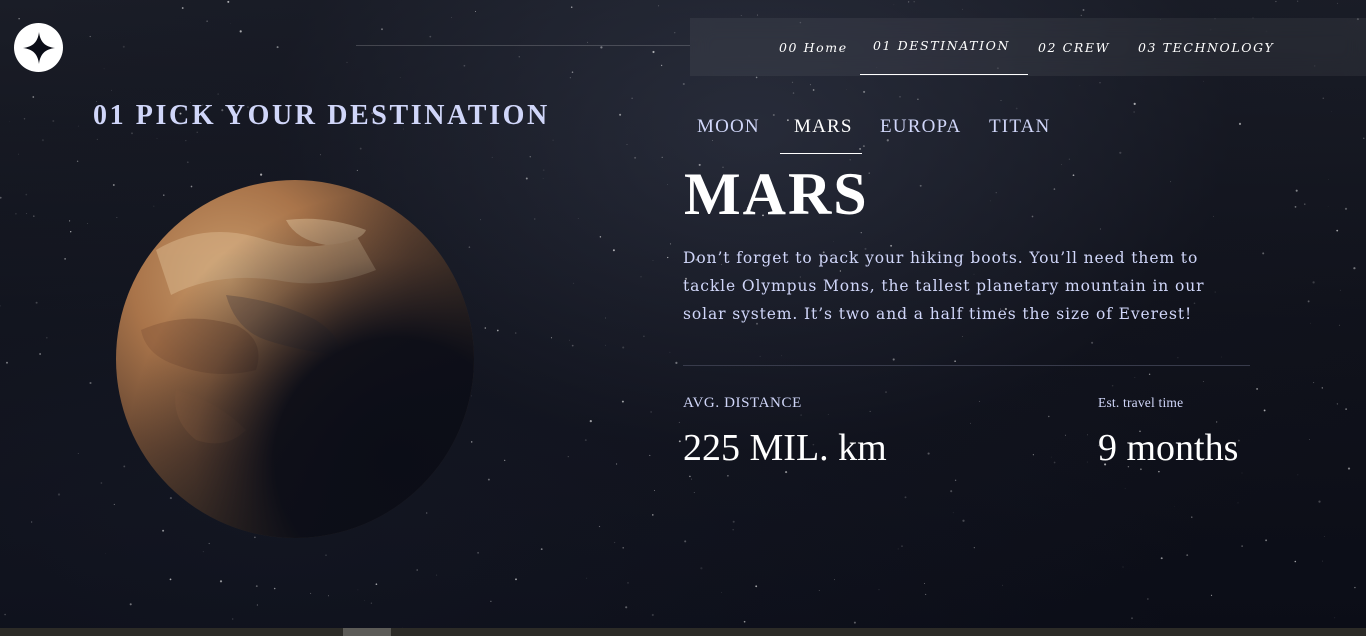  Describe the element at coordinates (1141, 402) in the screenshot. I see `travel-time-label: Est. travel time` at that location.